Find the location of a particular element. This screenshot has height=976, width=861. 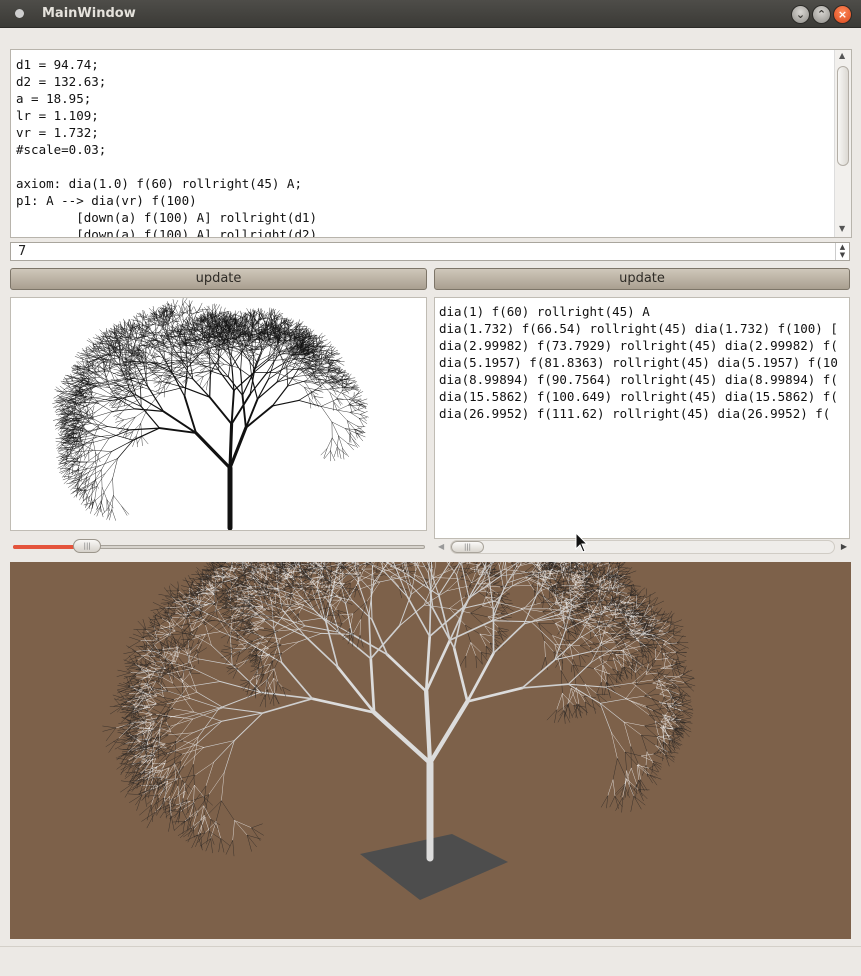

close-button: × is located at coordinates (842, 14).